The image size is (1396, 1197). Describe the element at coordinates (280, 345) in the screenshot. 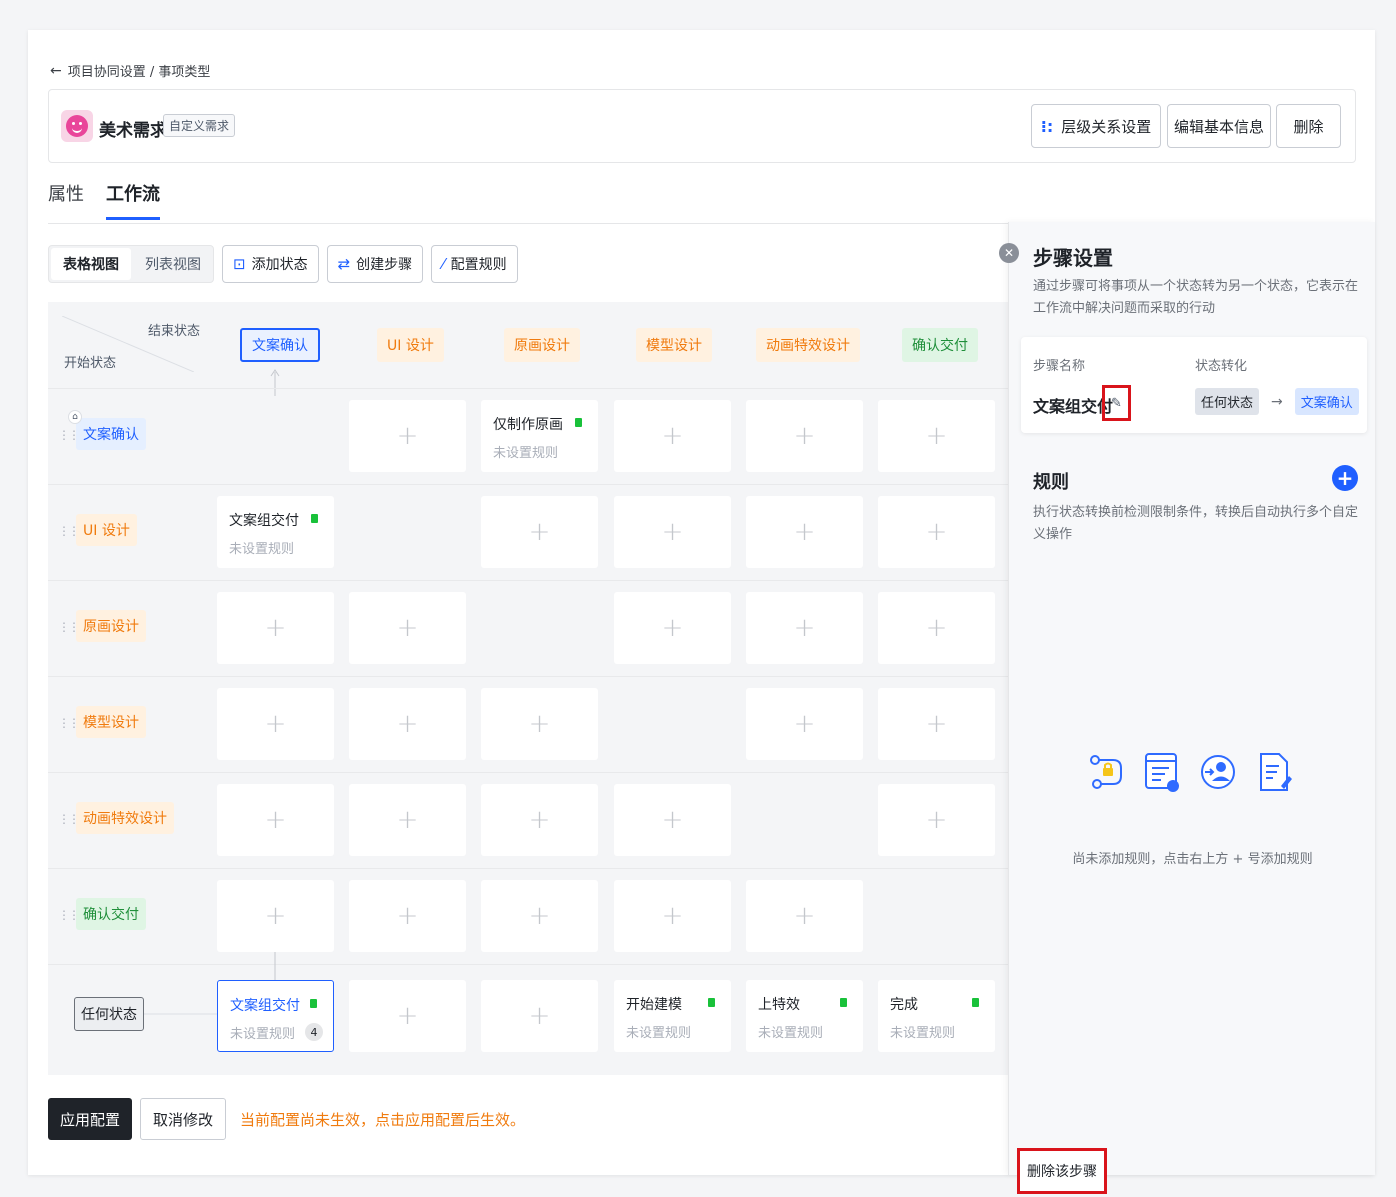

I see `column-header-wenan: 文案确认` at that location.